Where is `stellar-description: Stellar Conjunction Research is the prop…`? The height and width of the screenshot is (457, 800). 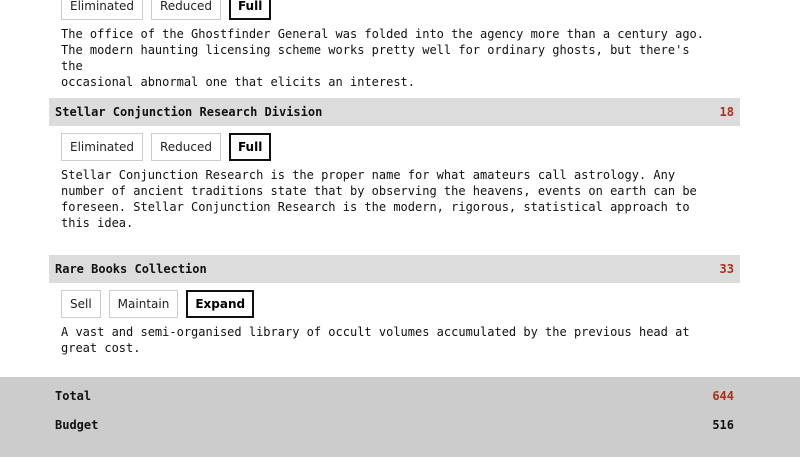
stellar-description: Stellar Conjunction Research is the prop… is located at coordinates (386, 199).